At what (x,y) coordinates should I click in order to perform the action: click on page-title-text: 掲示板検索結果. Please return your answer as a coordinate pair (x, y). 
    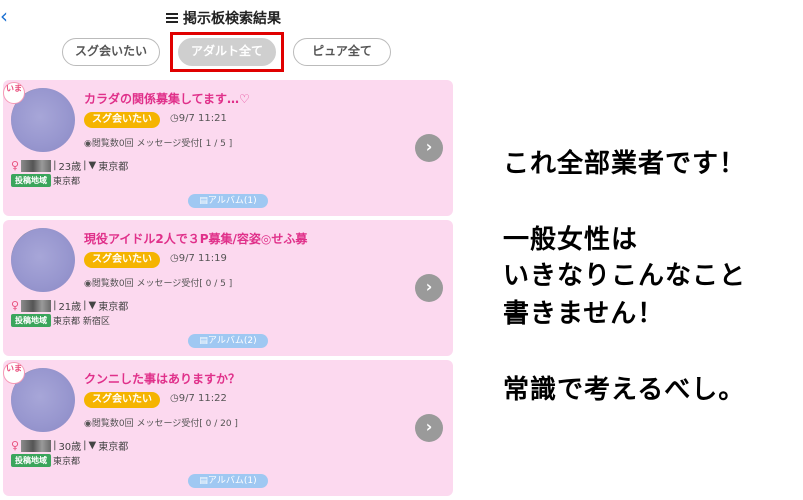
    Looking at the image, I should click on (232, 19).